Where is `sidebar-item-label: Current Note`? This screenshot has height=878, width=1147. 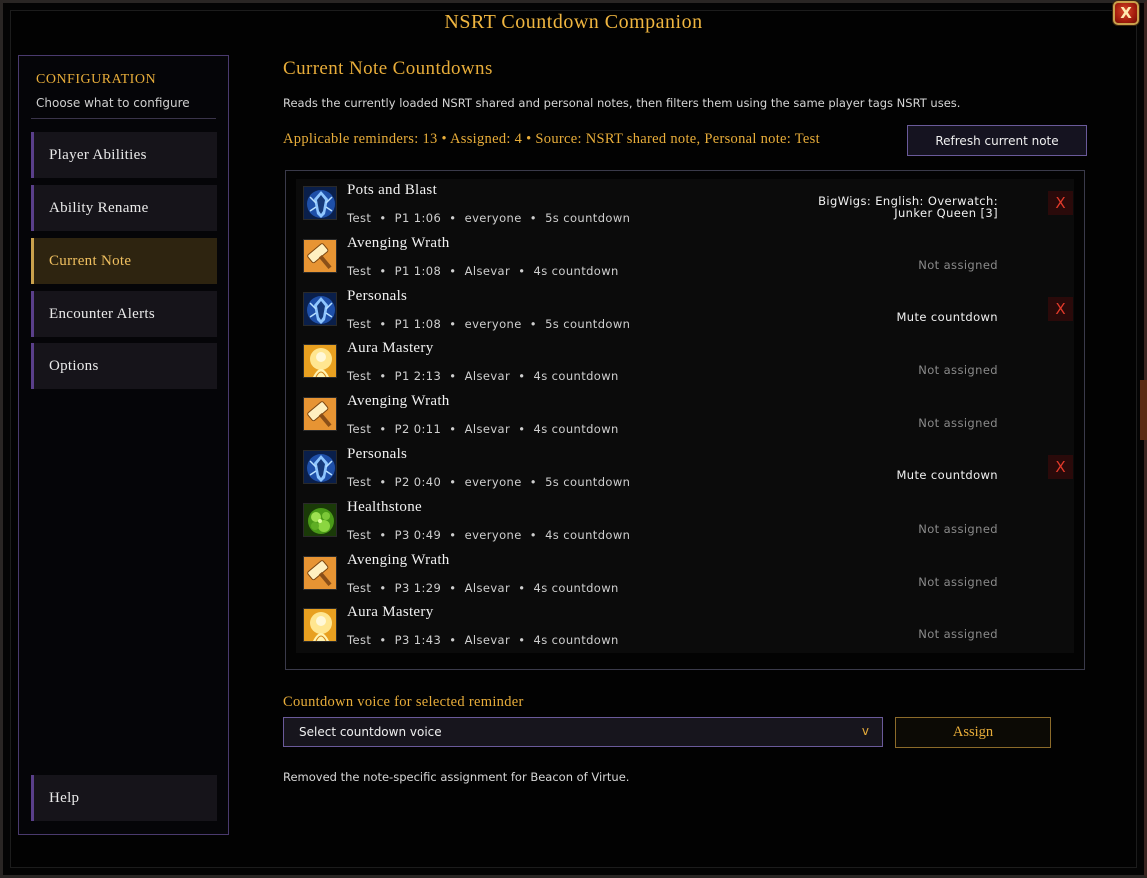
sidebar-item-label: Current Note is located at coordinates (90, 260).